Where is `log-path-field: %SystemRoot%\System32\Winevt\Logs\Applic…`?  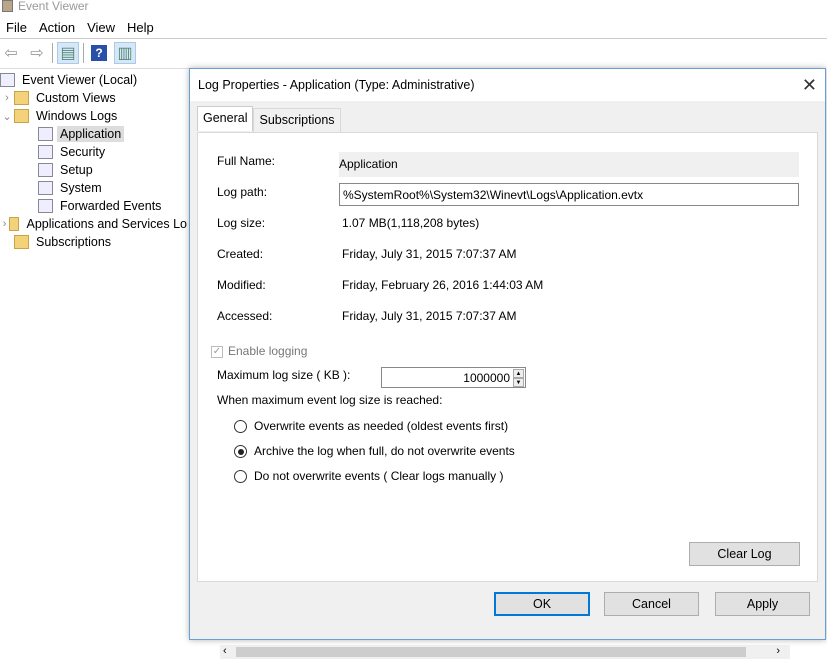
log-path-field: %SystemRoot%\System32\Winevt\Logs\Applic… is located at coordinates (569, 194).